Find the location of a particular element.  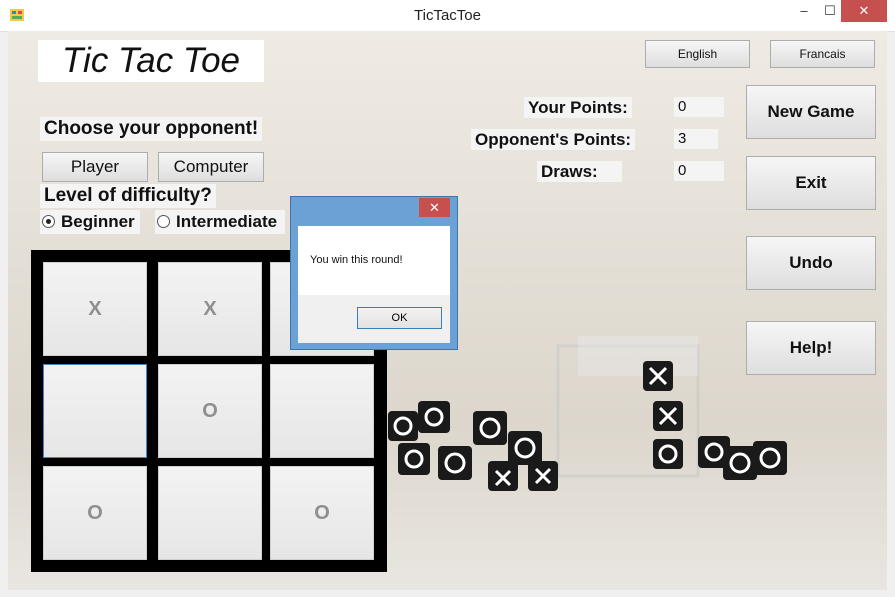

radio-unselected-icon is located at coordinates (163, 221).